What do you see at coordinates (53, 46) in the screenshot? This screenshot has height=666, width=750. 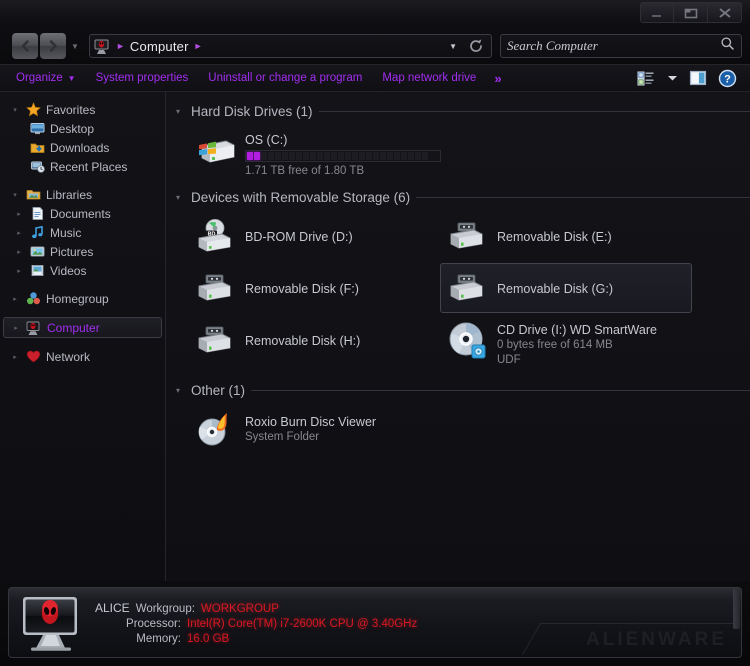 I see `forward-button` at bounding box center [53, 46].